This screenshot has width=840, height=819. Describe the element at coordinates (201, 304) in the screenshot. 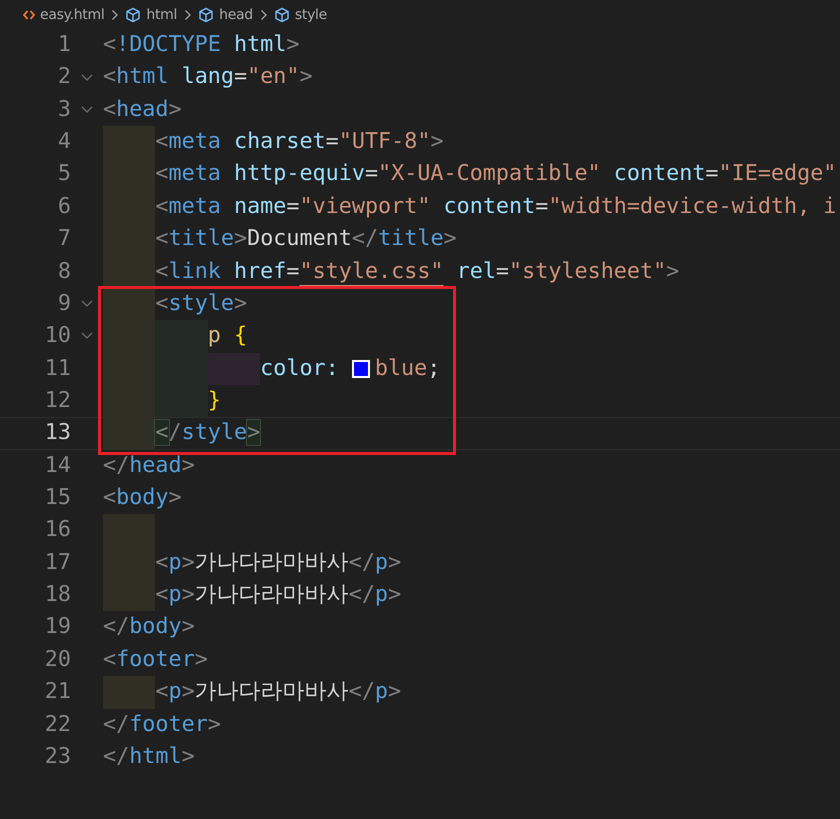

I see `code-text: <style>` at that location.